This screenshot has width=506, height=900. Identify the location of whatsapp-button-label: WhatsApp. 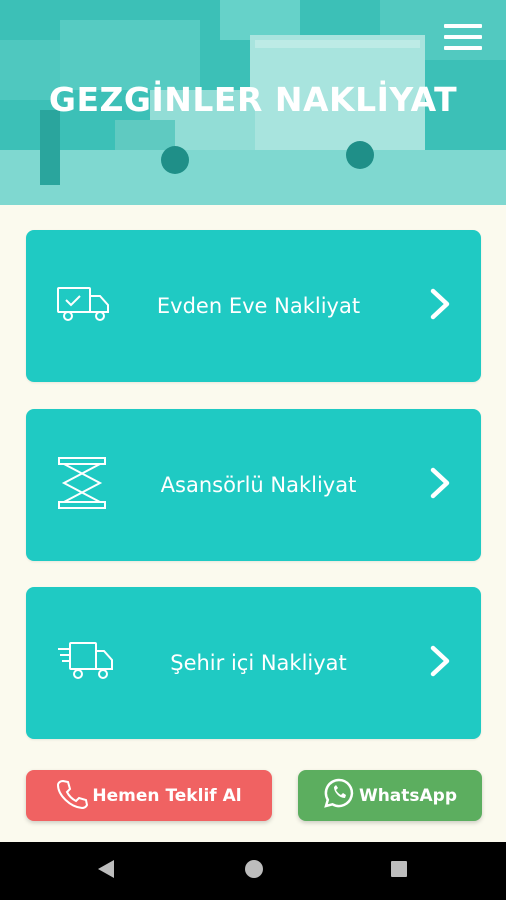
(408, 795).